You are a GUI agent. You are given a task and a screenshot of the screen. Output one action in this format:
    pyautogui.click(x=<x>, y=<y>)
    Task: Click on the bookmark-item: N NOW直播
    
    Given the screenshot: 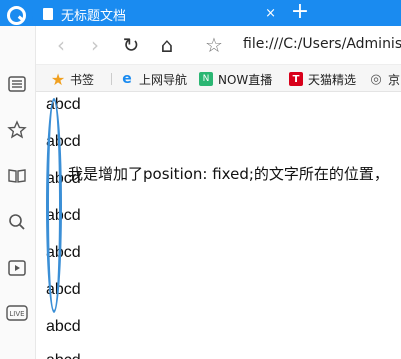 What is the action you would take?
    pyautogui.click(x=235, y=79)
    